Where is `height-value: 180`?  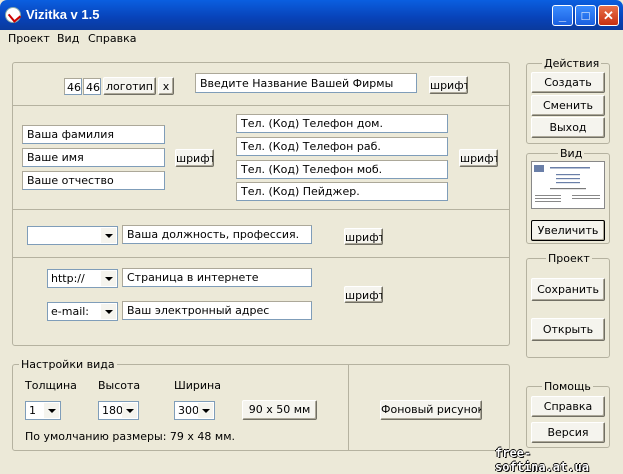
height-value: 180 is located at coordinates (112, 410).